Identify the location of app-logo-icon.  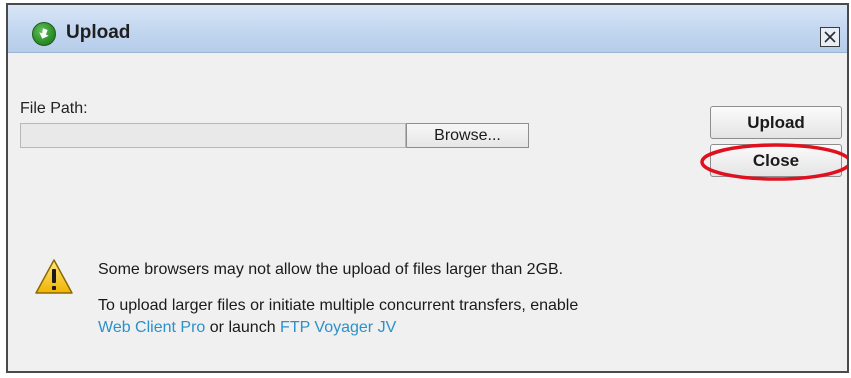
(44, 34).